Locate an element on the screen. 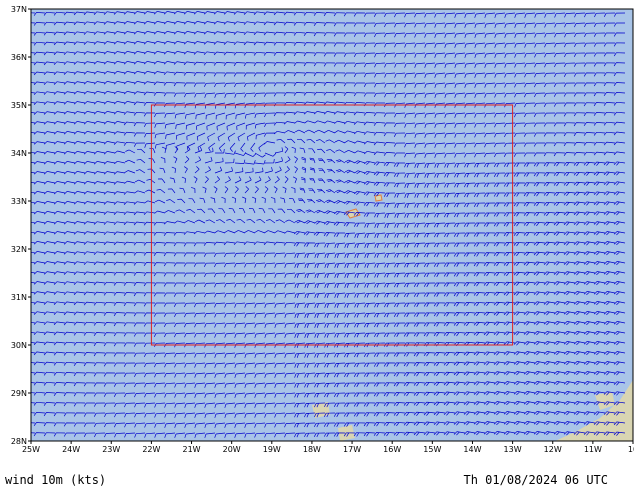  lon-tick-label: 19W is located at coordinates (272, 449).